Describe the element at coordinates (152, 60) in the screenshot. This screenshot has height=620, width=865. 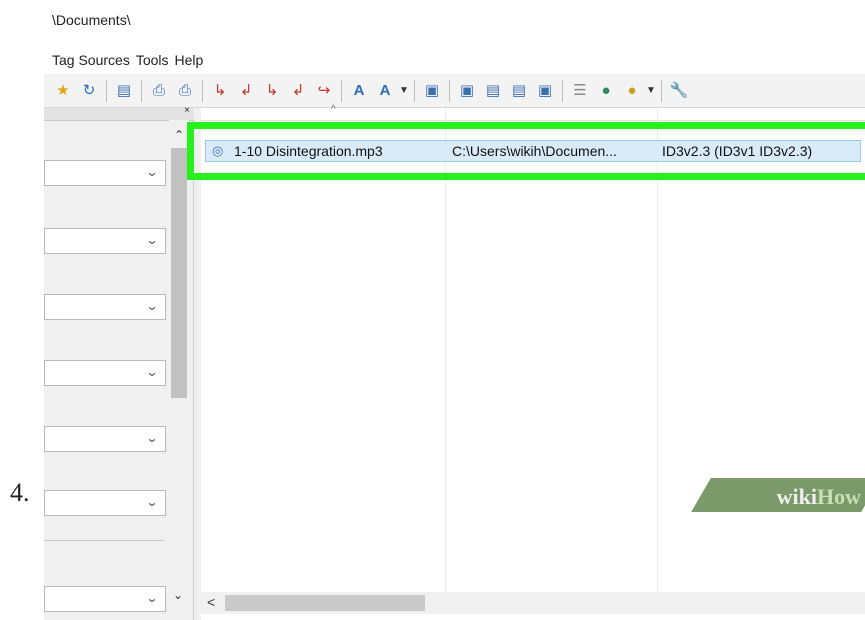
I see `menu-tools: Tools` at that location.